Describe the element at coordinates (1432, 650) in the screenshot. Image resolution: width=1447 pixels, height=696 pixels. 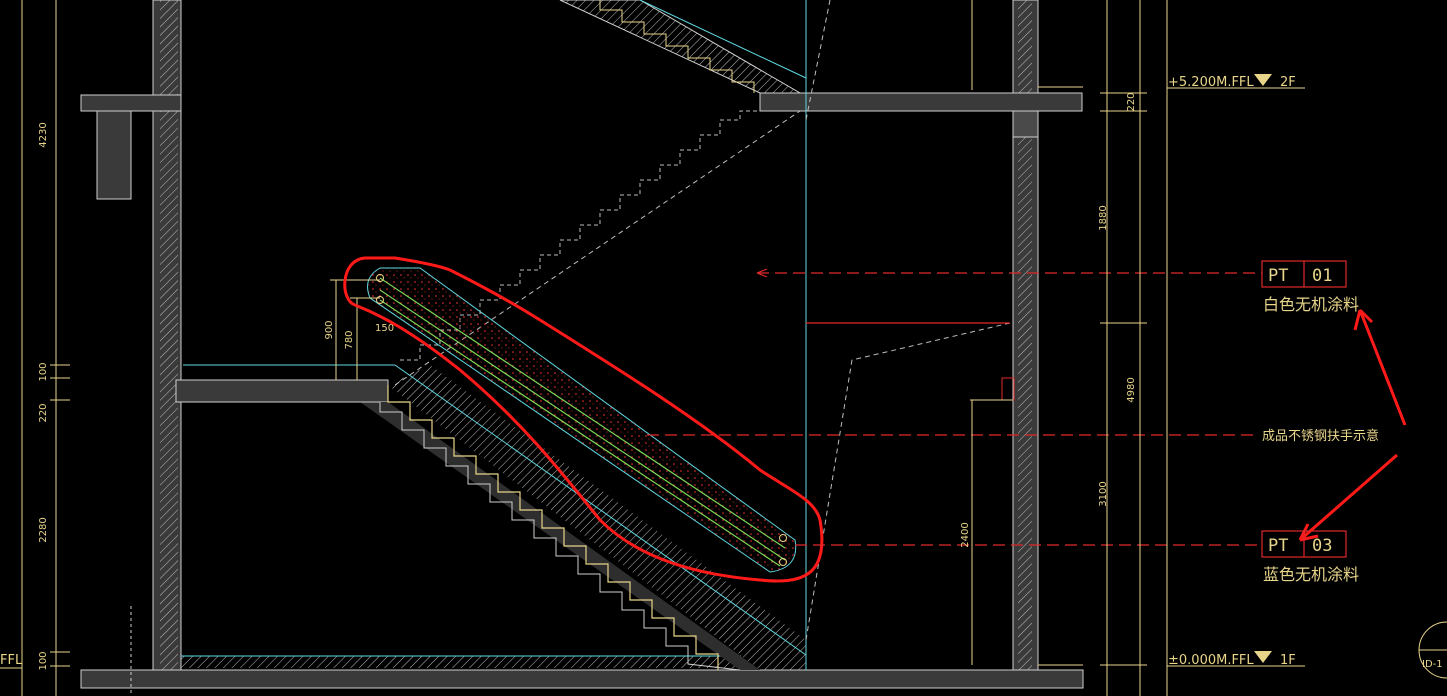
I see `detail-reference: ID-1` at that location.